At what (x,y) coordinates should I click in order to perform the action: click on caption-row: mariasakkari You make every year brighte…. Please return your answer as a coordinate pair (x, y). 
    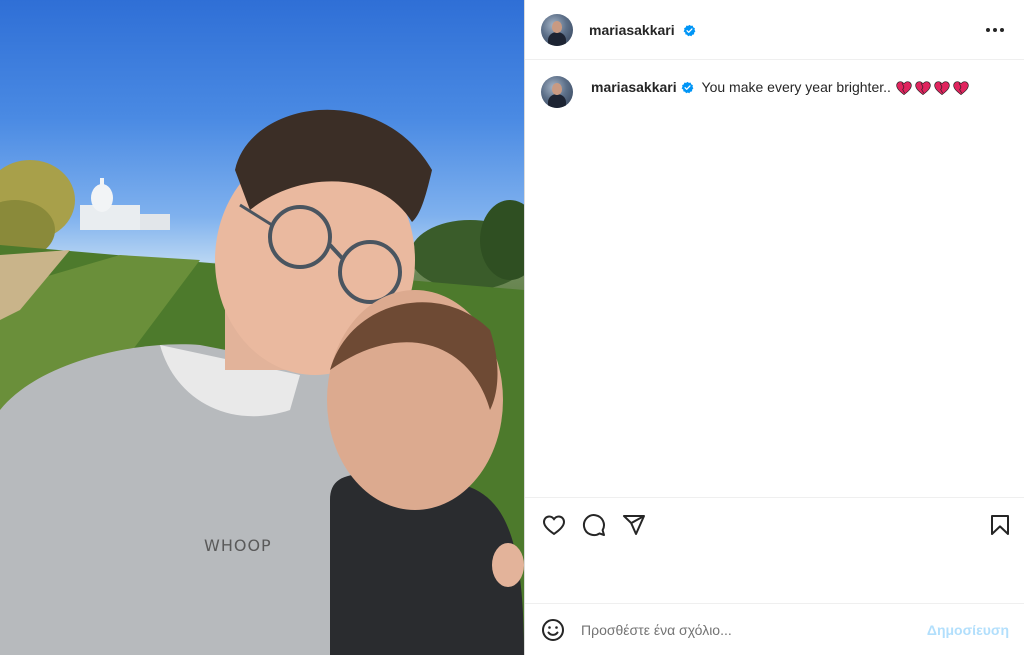
    Looking at the image, I should click on (776, 92).